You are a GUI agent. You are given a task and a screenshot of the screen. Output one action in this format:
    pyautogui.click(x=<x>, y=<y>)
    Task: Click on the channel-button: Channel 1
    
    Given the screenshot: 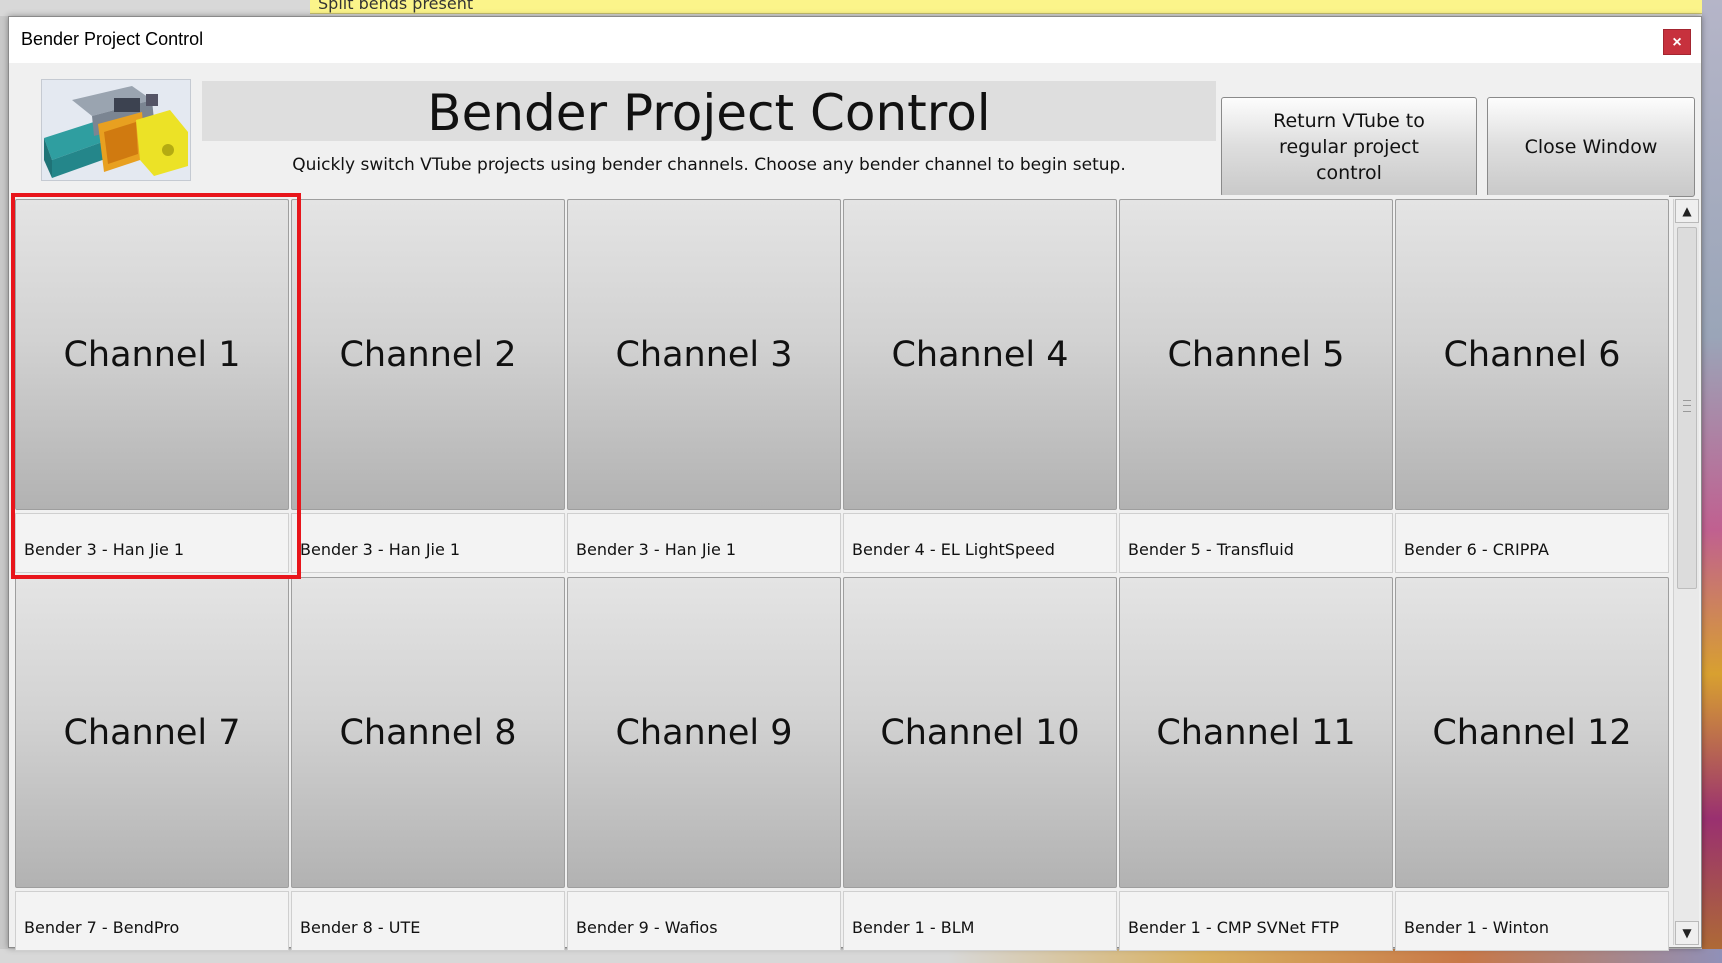 What is the action you would take?
    pyautogui.click(x=152, y=354)
    